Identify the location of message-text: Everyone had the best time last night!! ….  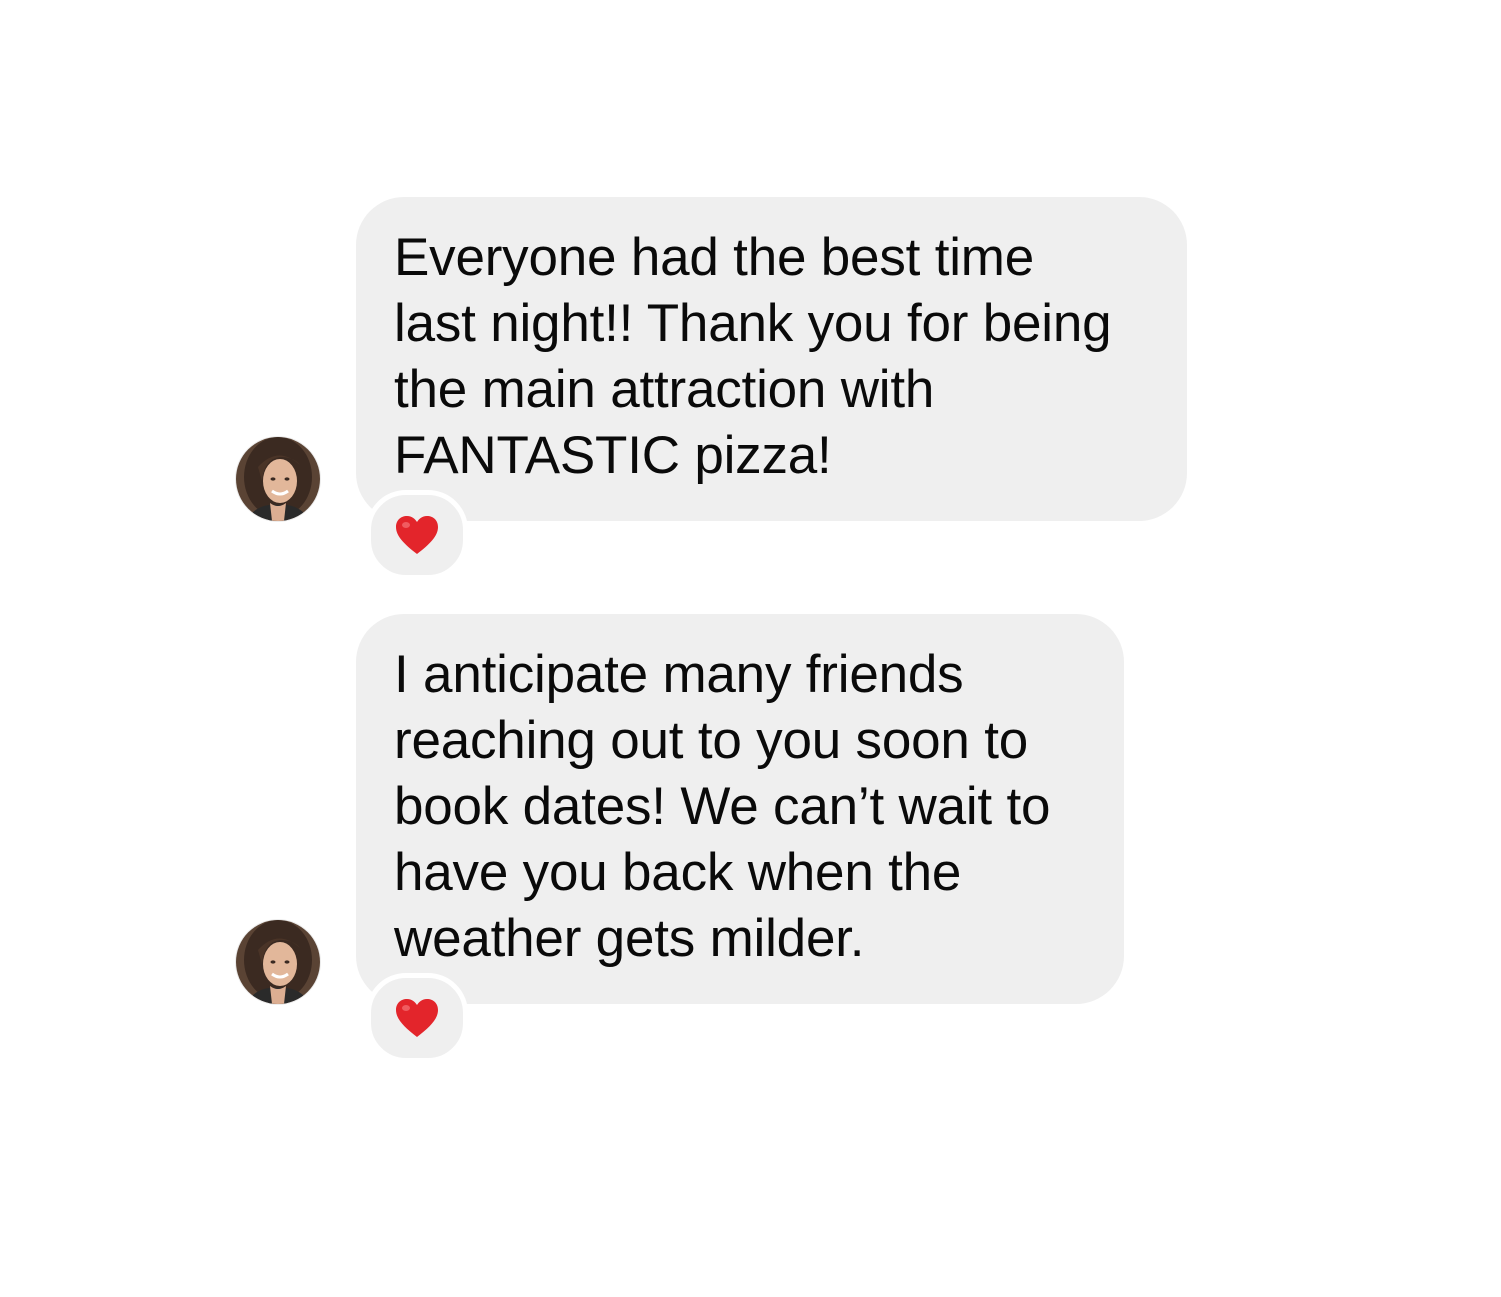
(753, 356).